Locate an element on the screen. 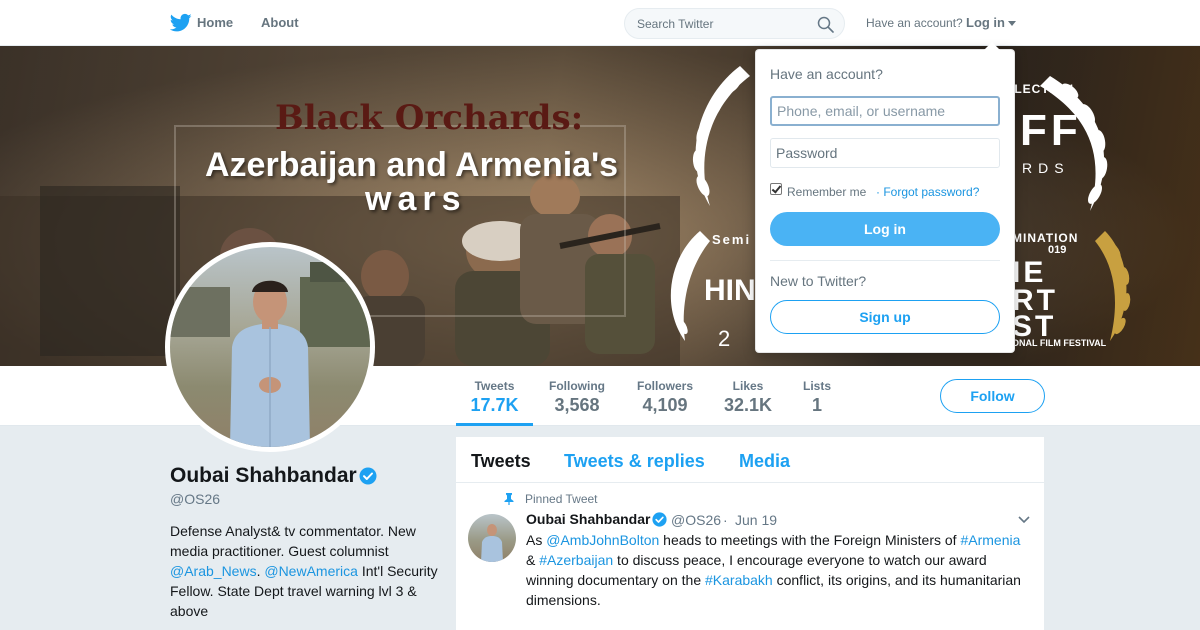  stat-lists: Lists 1 is located at coordinates (817, 396).